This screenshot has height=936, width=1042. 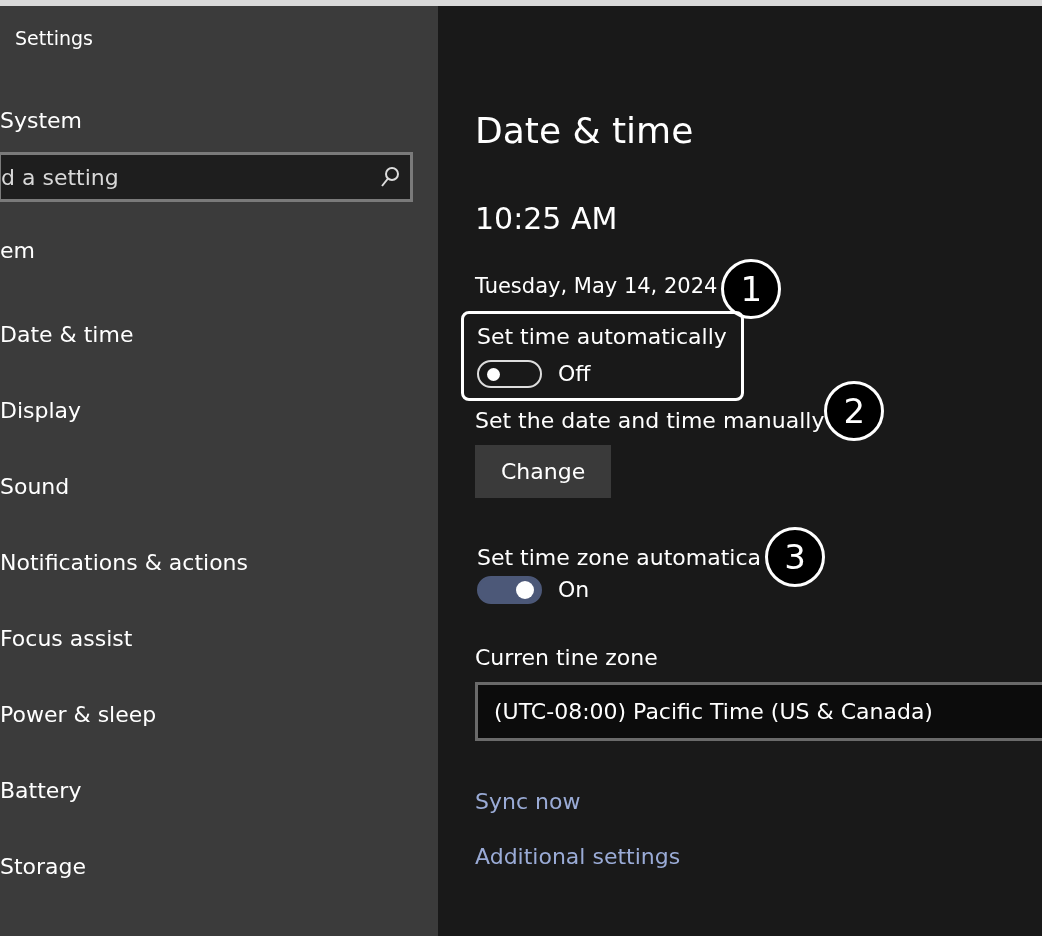 What do you see at coordinates (206, 177) in the screenshot?
I see `search-field: d a setting` at bounding box center [206, 177].